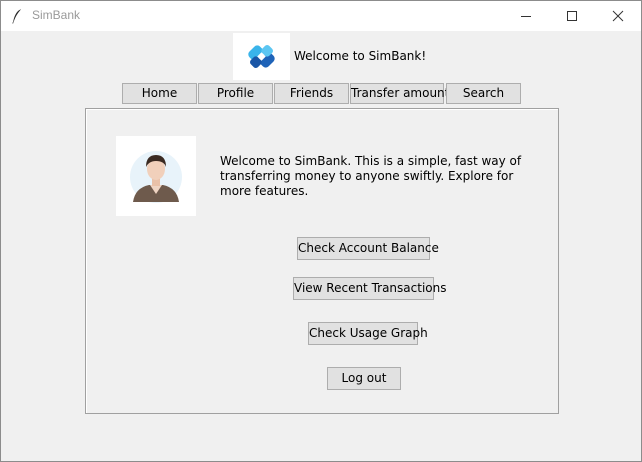  I want to click on simbank-logo, so click(261, 56).